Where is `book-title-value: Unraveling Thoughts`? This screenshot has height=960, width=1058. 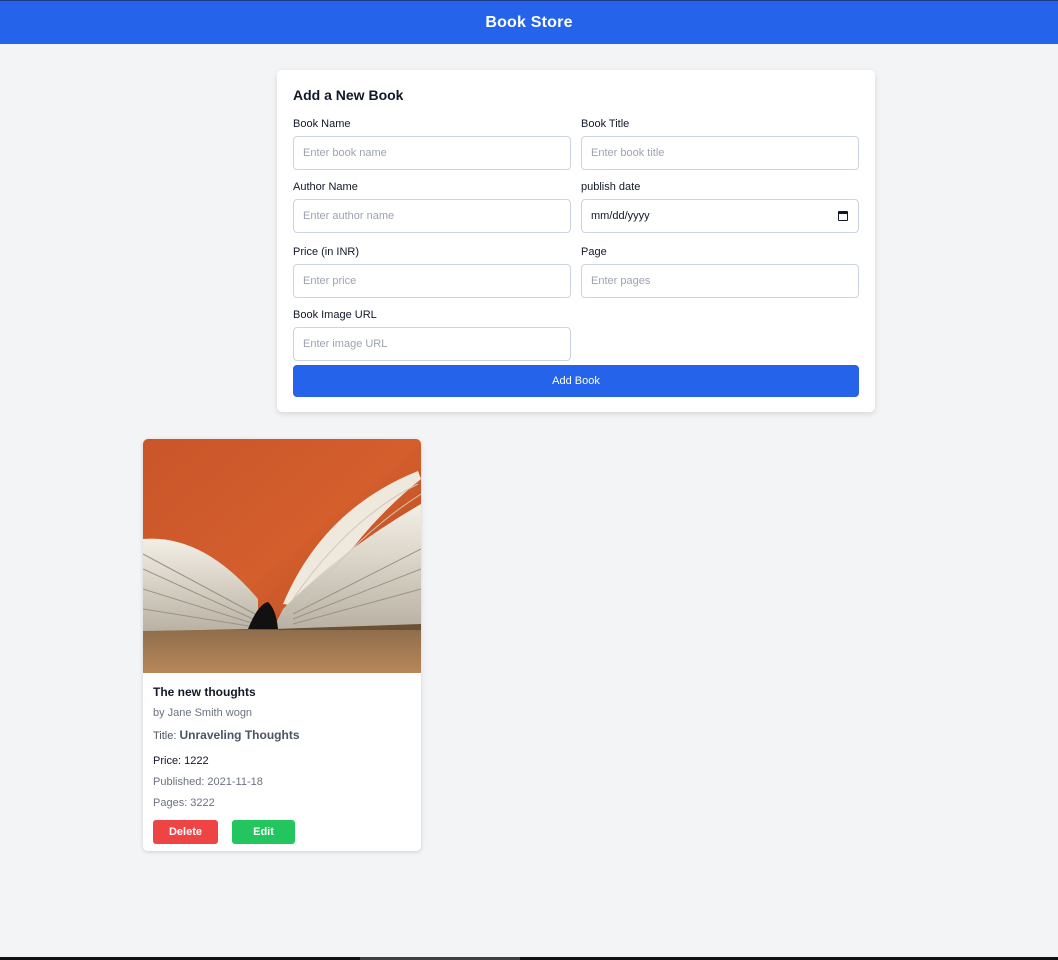 book-title-value: Unraveling Thoughts is located at coordinates (239, 735).